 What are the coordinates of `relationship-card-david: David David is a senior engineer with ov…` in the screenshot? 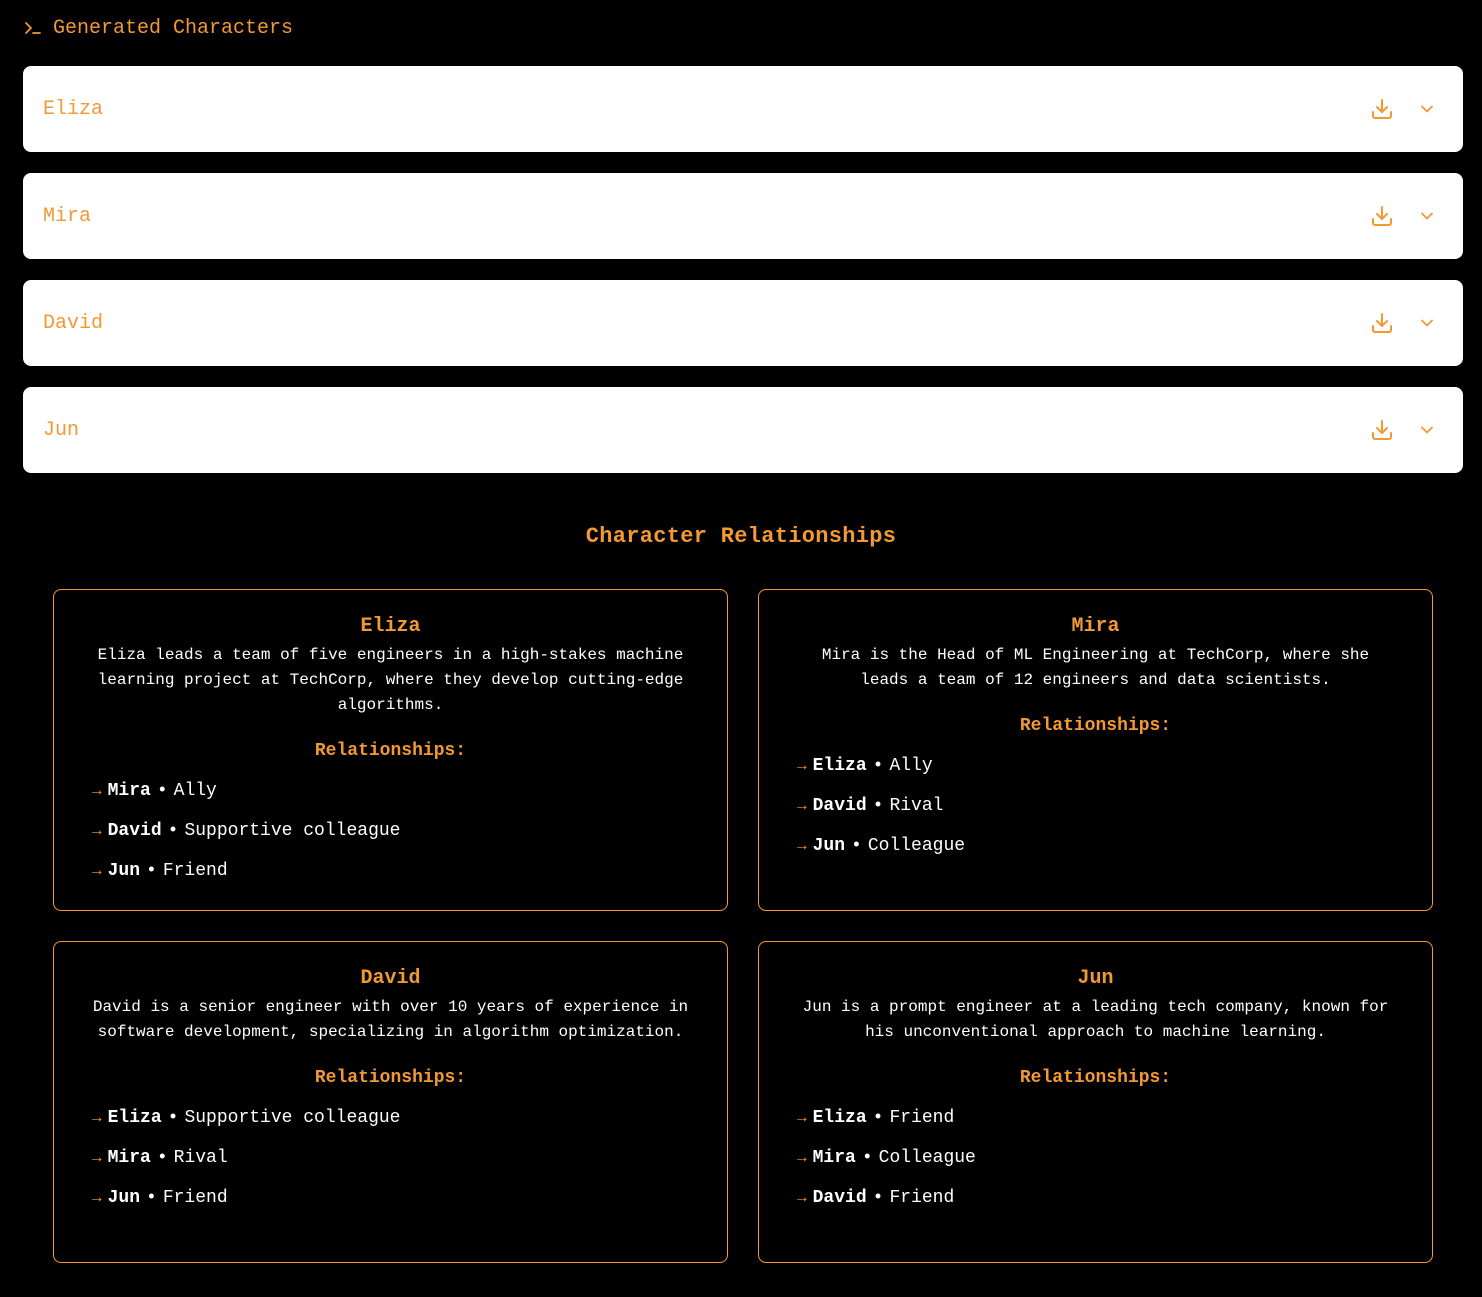 It's located at (390, 1102).